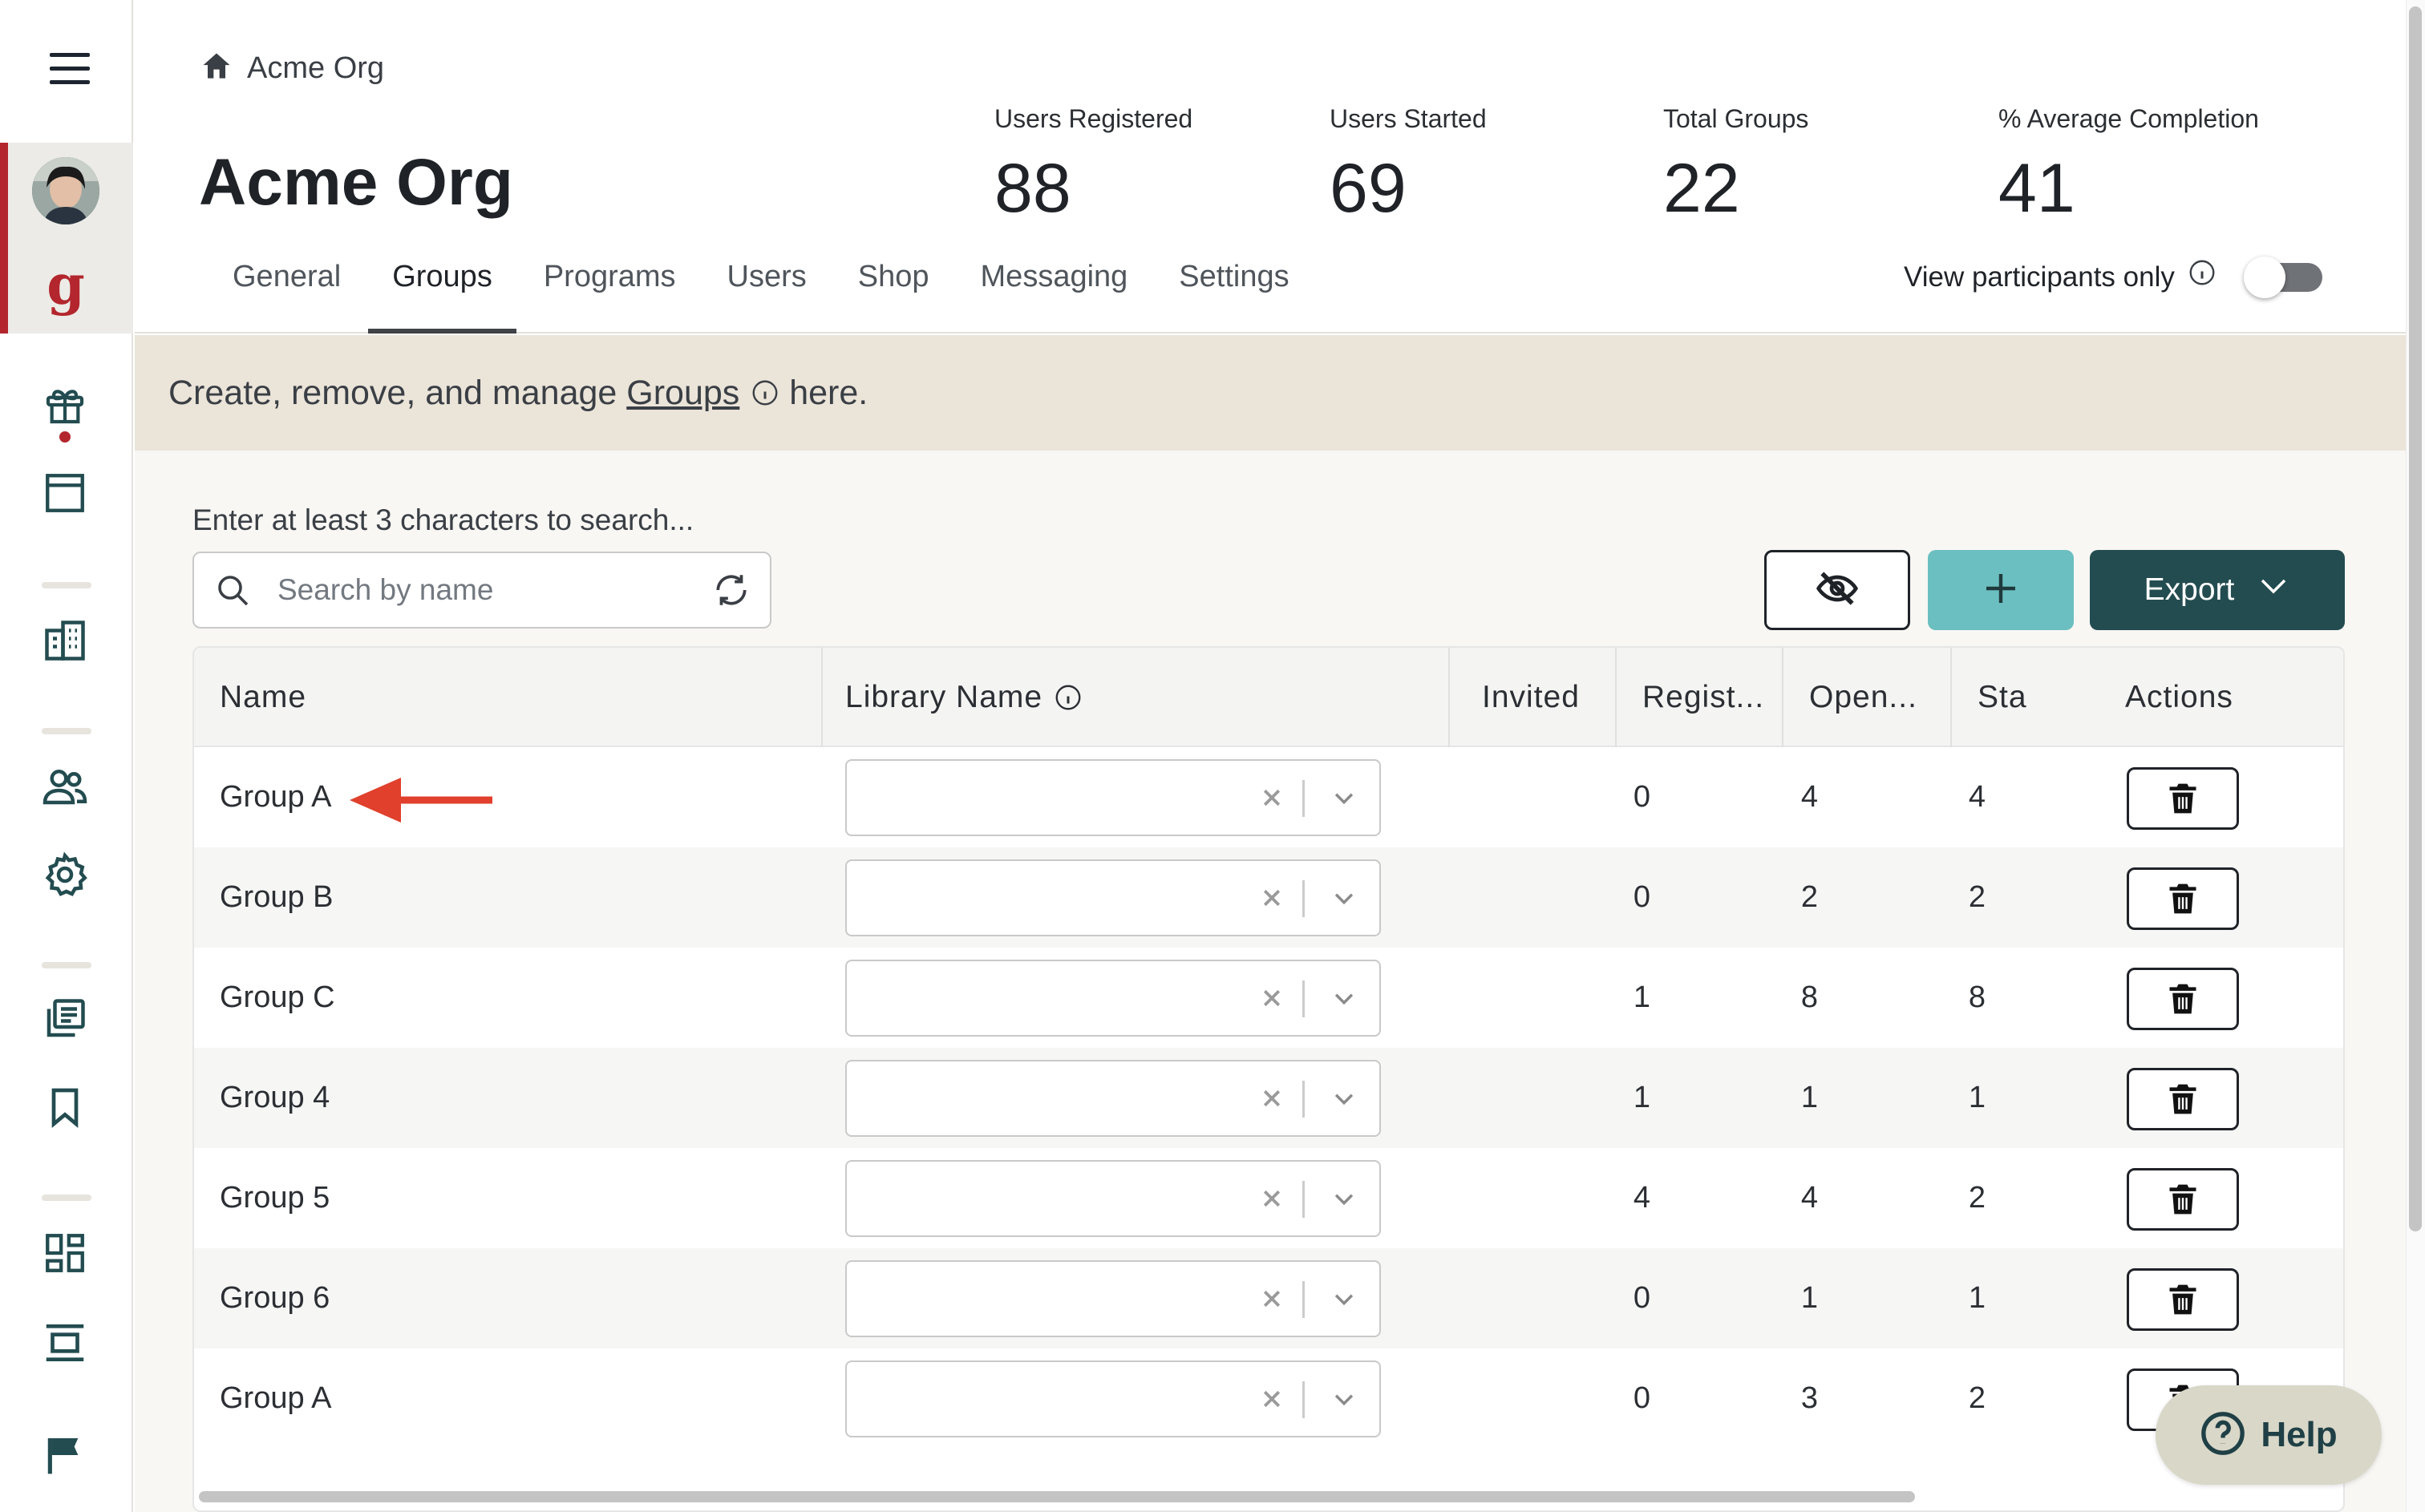 This screenshot has height=1512, width=2425. I want to click on breadcrumb: Acme Org, so click(291, 68).